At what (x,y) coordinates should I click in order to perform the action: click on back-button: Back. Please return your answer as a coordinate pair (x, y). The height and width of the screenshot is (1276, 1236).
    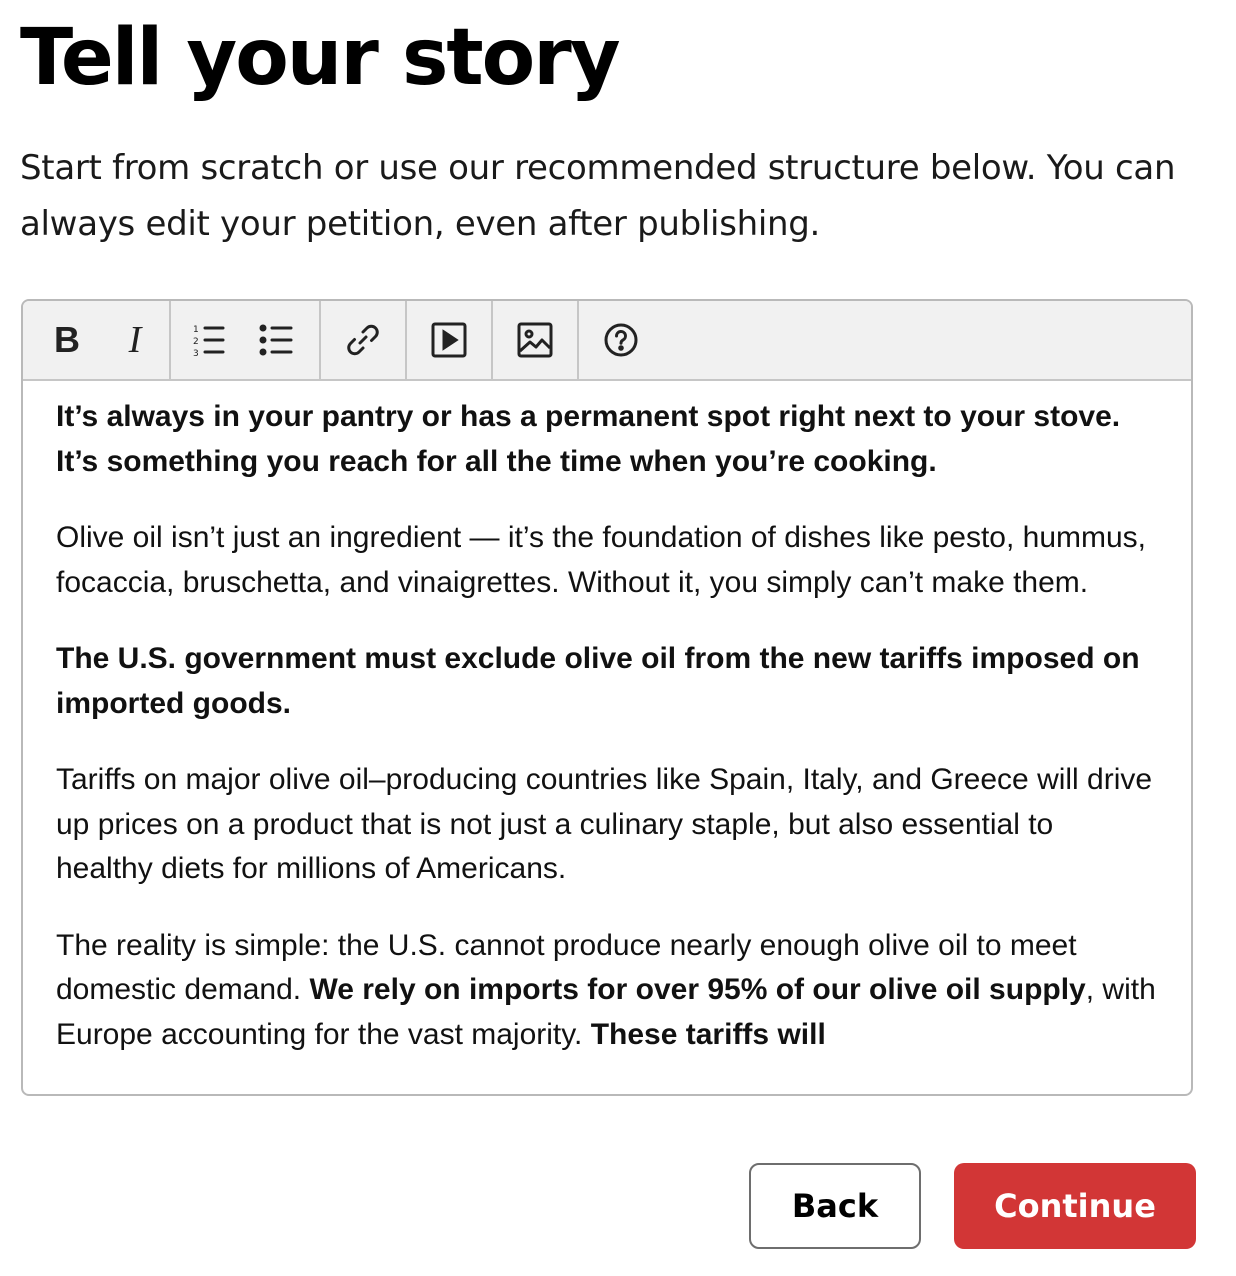
    Looking at the image, I should click on (835, 1206).